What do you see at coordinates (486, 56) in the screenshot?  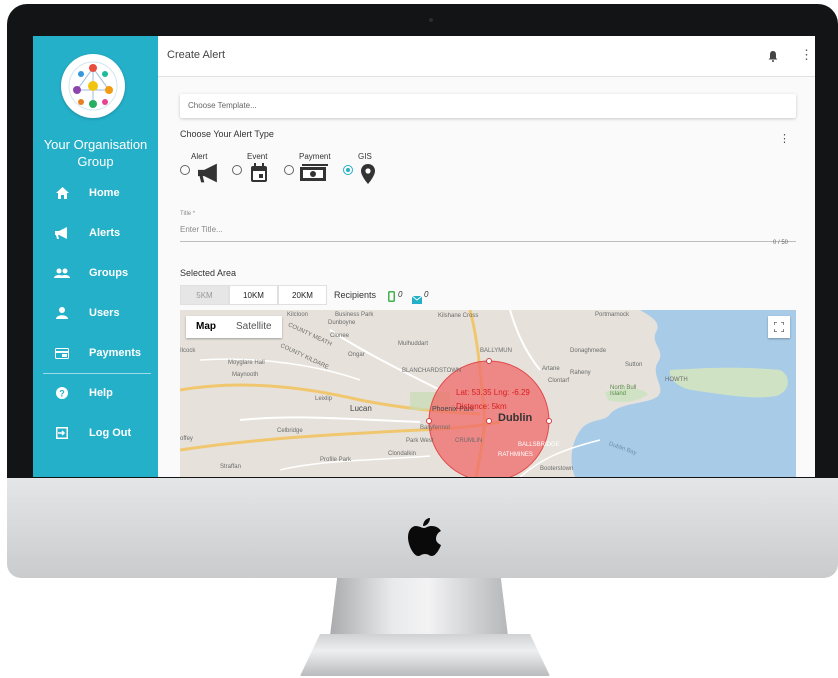 I see `top-bar: Create Alert ⋮` at bounding box center [486, 56].